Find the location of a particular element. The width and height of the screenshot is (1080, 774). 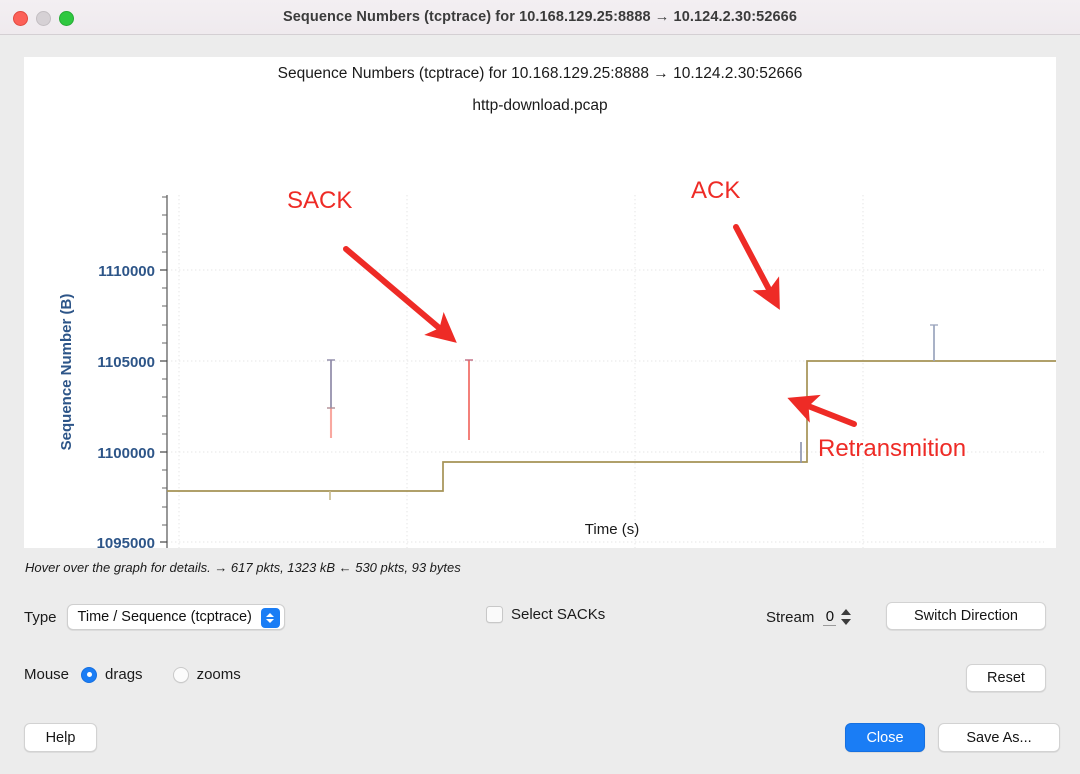

select-sacks-label: Select SACKs is located at coordinates (558, 614).